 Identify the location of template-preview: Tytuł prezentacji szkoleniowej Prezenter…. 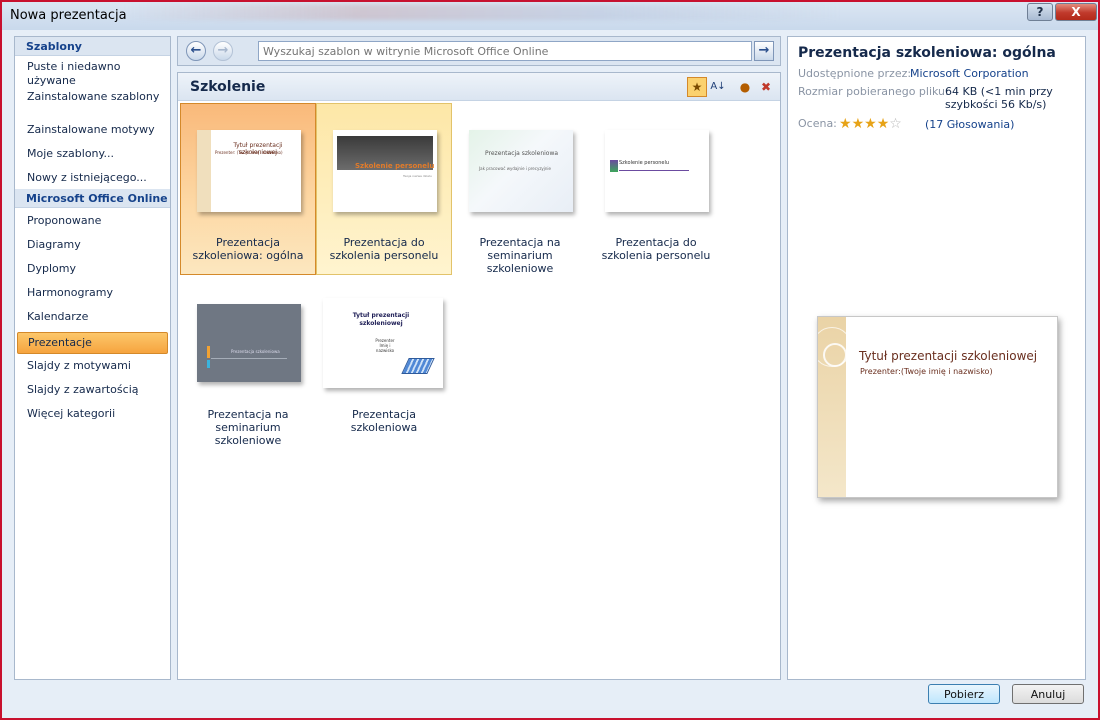
(937, 407).